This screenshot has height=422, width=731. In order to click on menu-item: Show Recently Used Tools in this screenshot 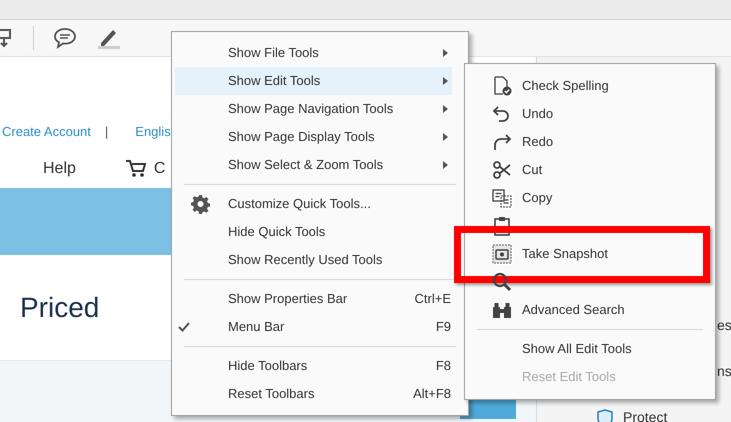, I will do `click(313, 260)`.